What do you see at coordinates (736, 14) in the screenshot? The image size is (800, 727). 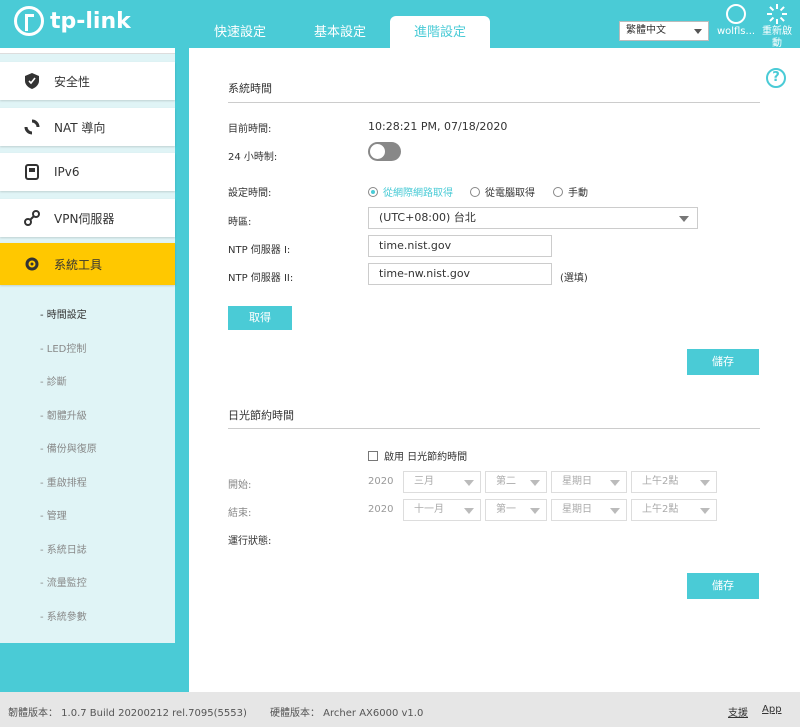 I see `user-icon` at bounding box center [736, 14].